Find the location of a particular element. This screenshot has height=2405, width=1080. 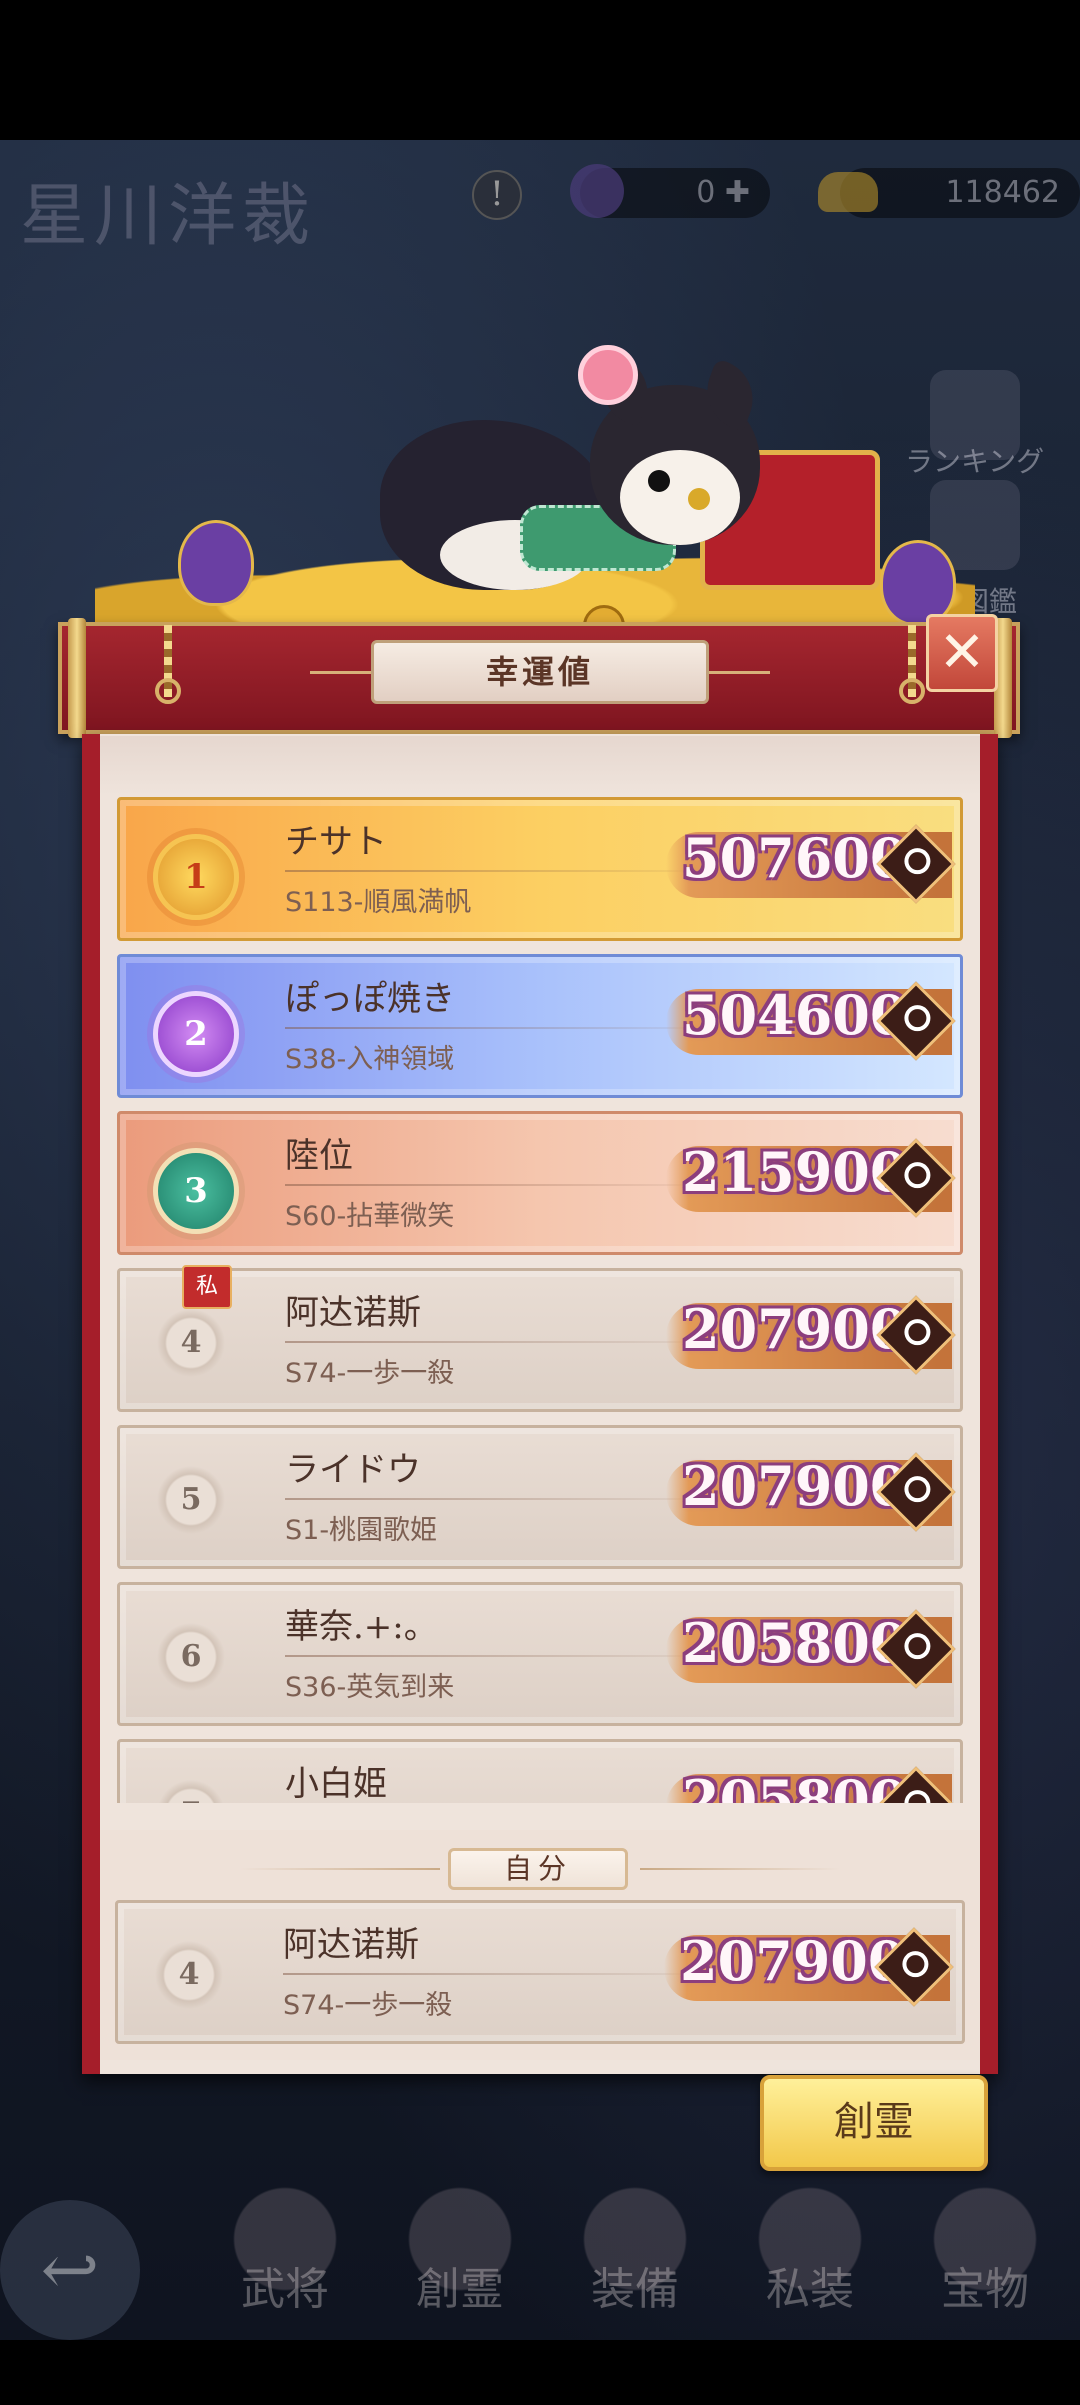

ranking-button-label: ランキング is located at coordinates (974, 460).